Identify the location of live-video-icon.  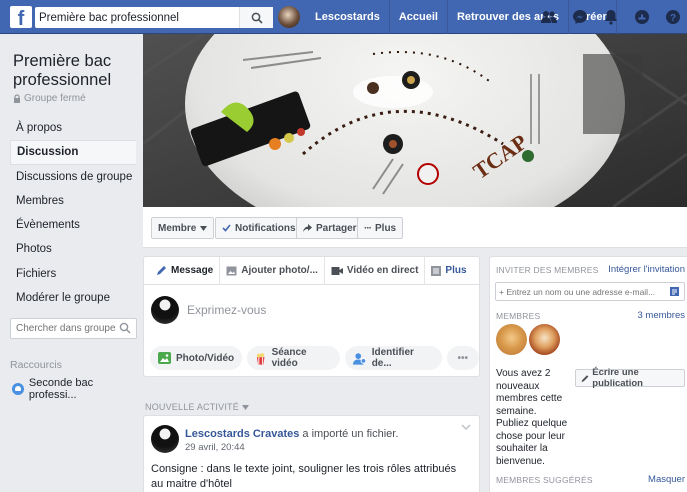
(337, 270).